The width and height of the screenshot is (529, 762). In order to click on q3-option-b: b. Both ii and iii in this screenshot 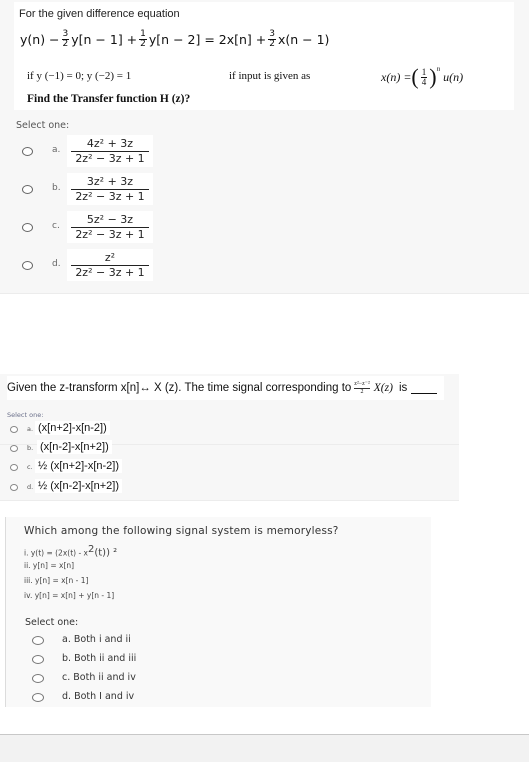, I will do `click(156, 659)`.